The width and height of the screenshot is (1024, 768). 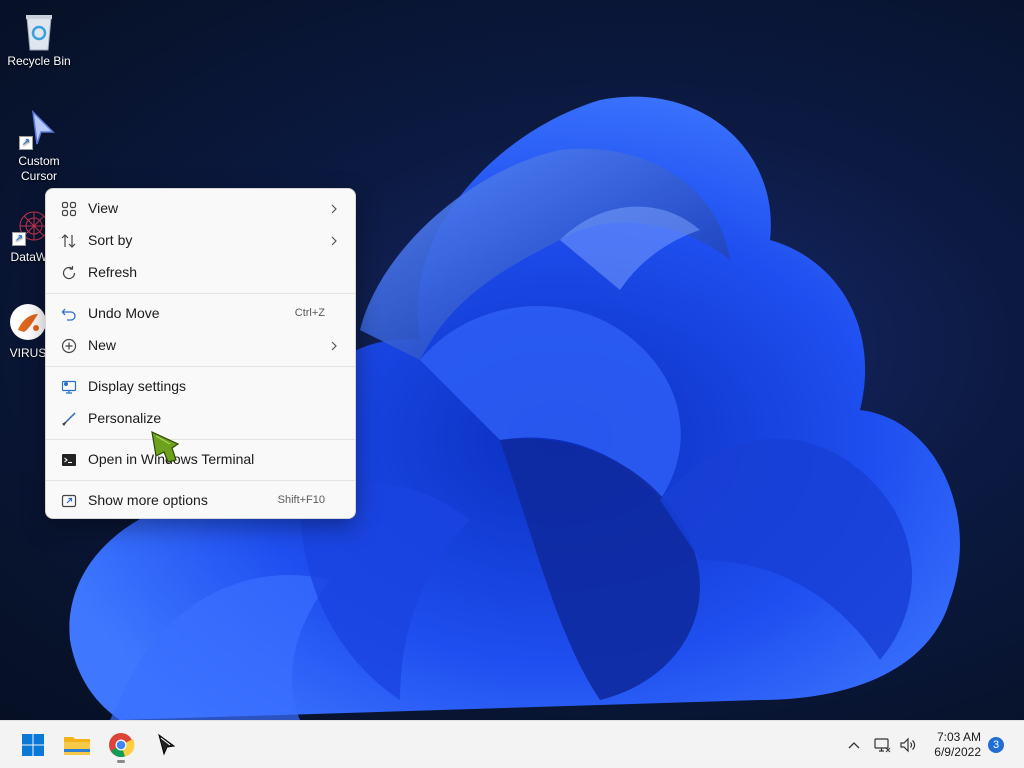 I want to click on recycle-bin-shortcut: Recycle Bin, so click(x=39, y=39).